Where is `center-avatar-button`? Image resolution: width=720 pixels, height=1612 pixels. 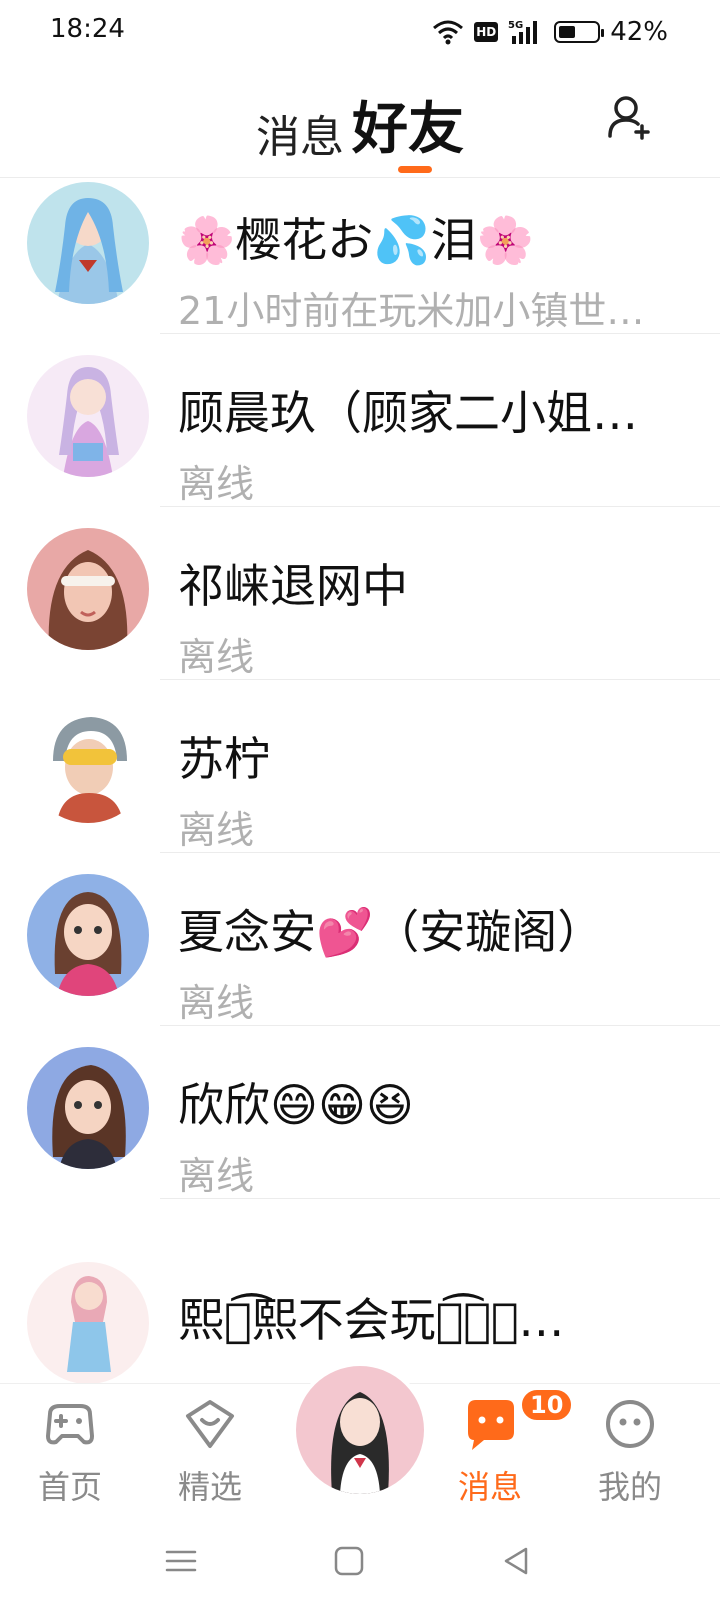
center-avatar-button is located at coordinates (360, 1430).